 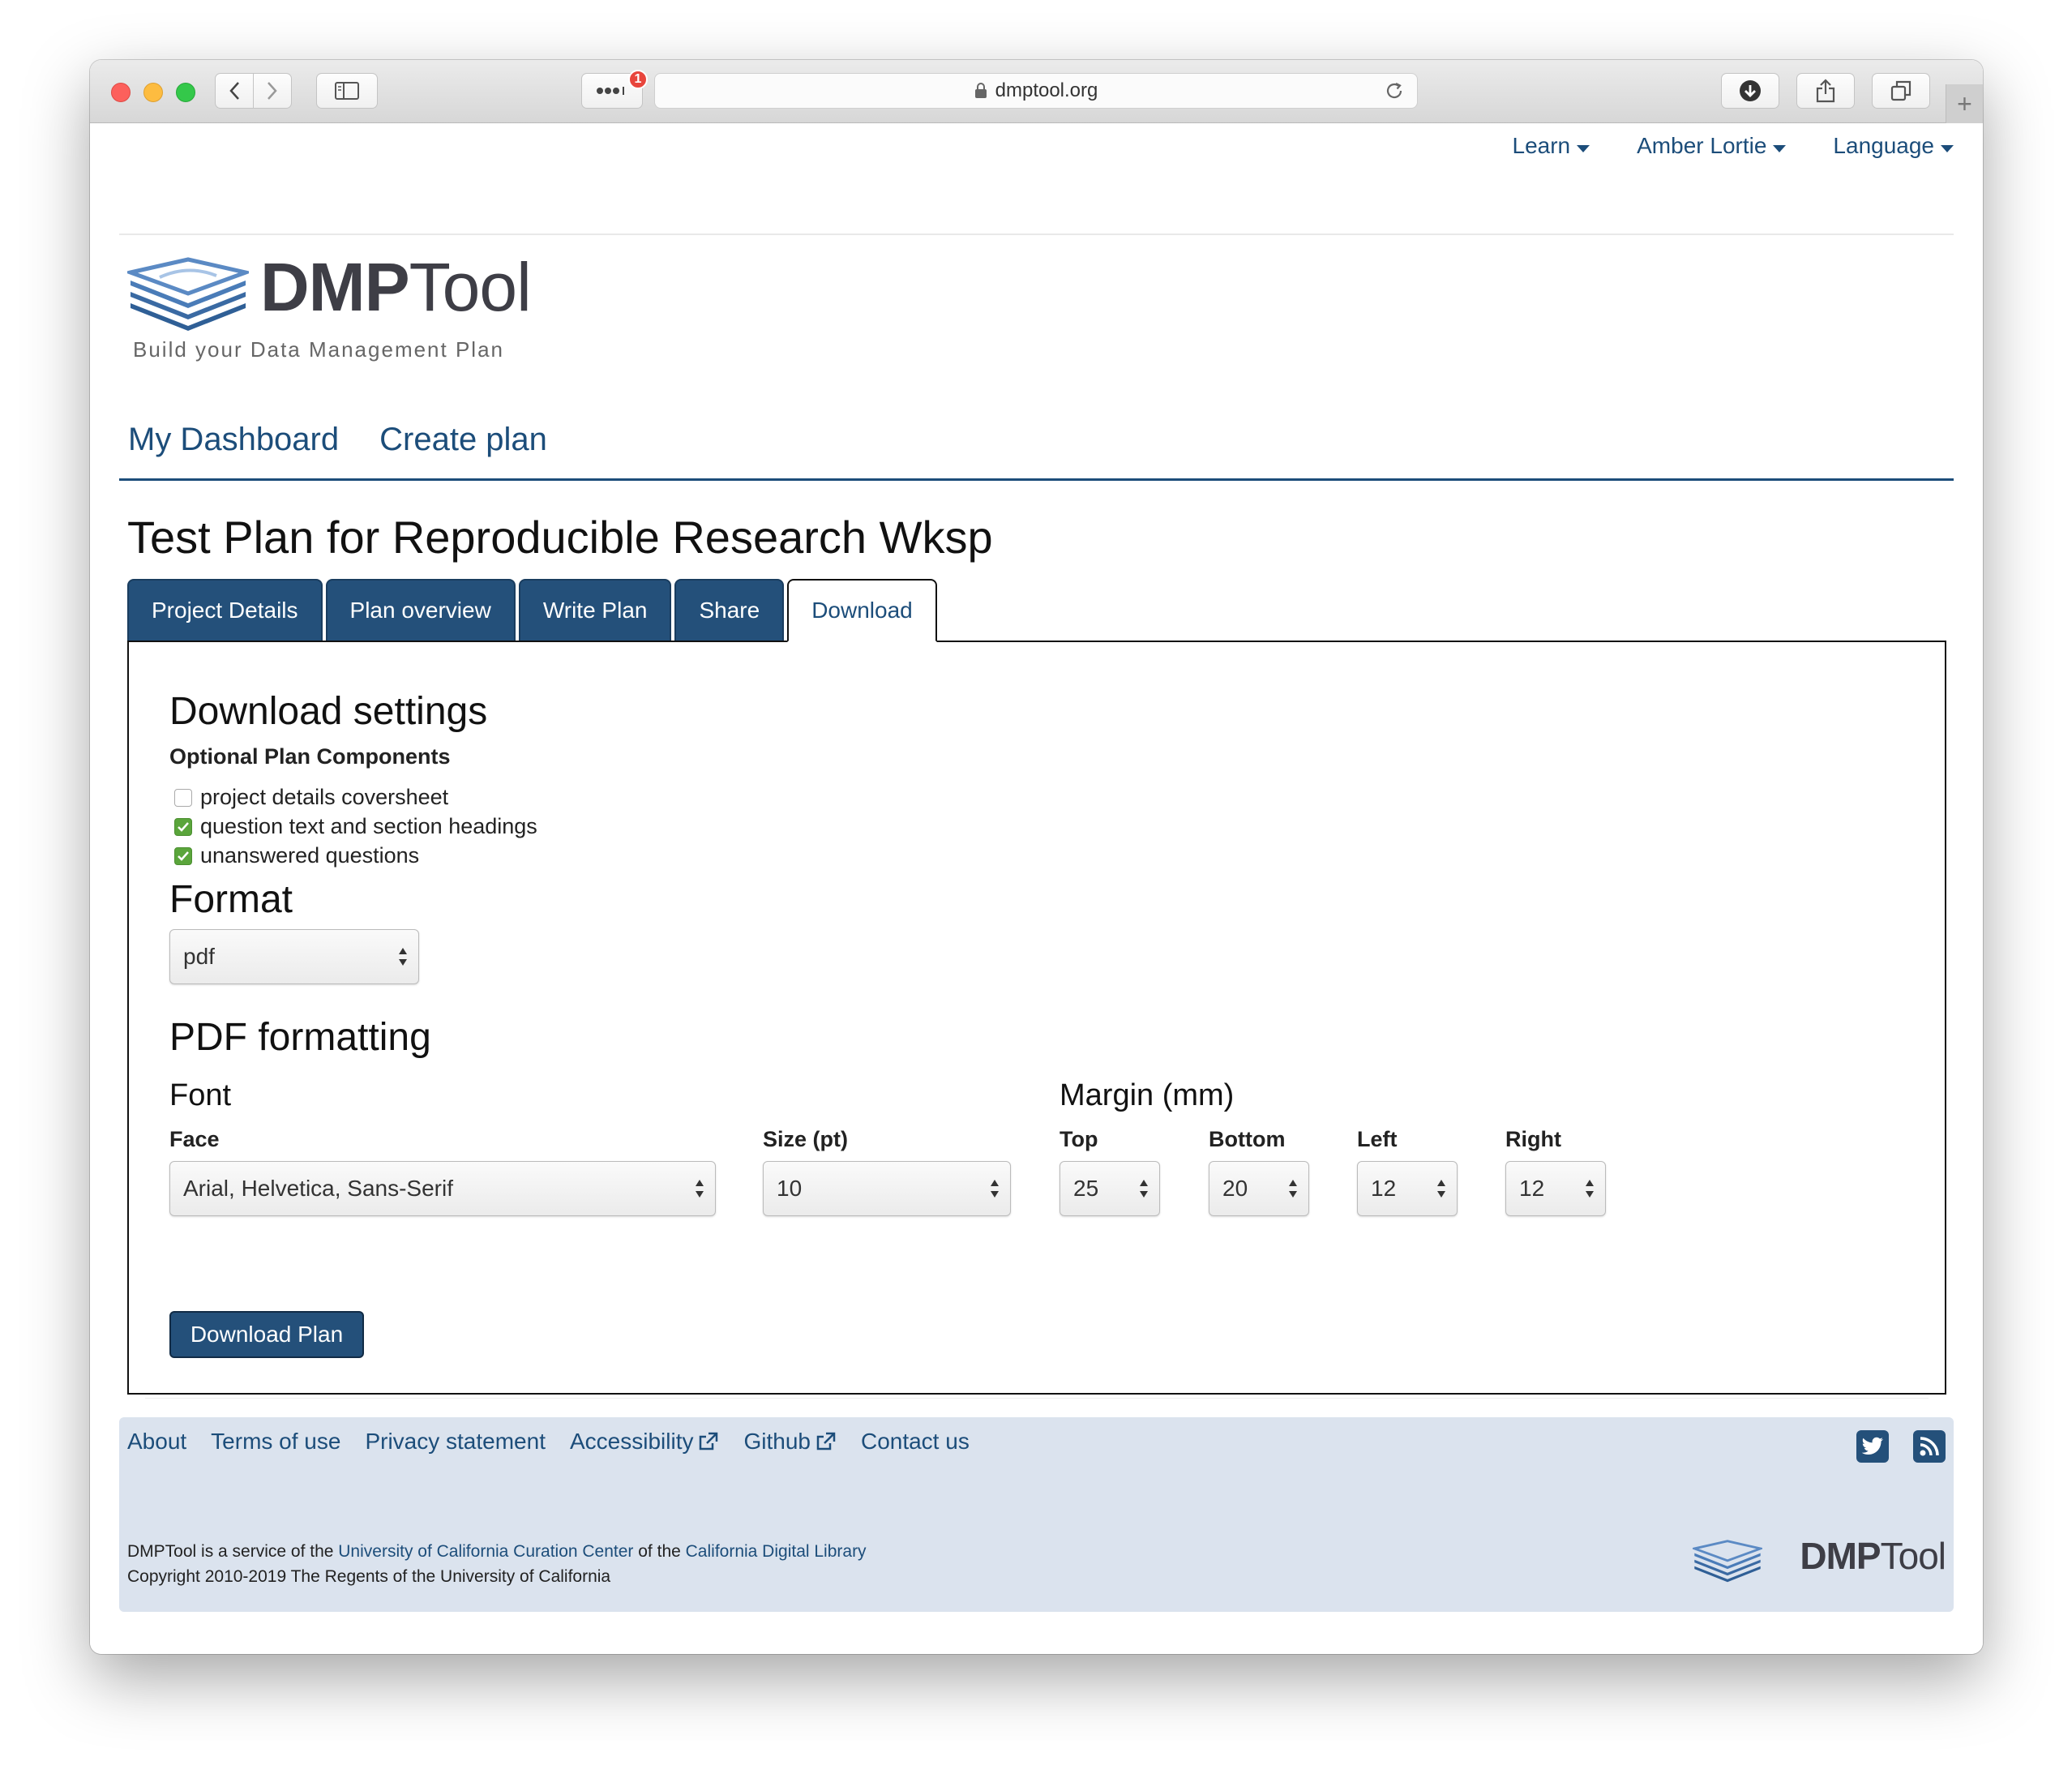 What do you see at coordinates (1037, 479) in the screenshot?
I see `main-nav-divider` at bounding box center [1037, 479].